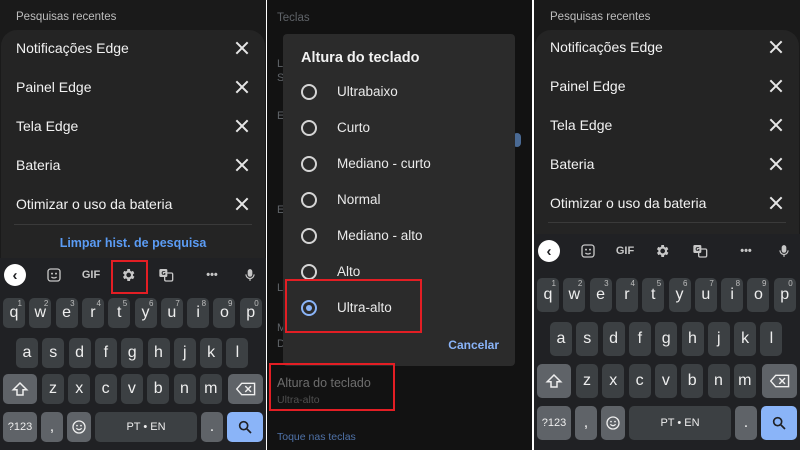 This screenshot has width=800, height=450. Describe the element at coordinates (401, 128) in the screenshot. I see `height-option: Curto` at that location.